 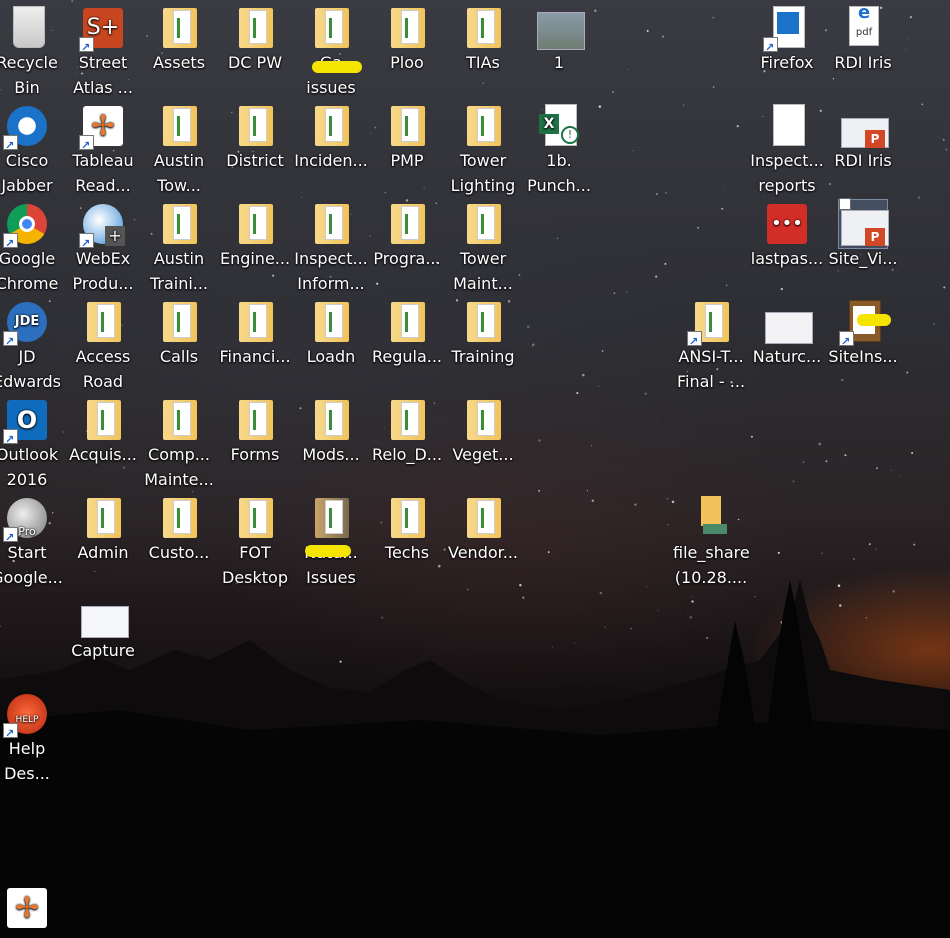 I want to click on forms-folder-icon: Forms, so click(x=255, y=431).